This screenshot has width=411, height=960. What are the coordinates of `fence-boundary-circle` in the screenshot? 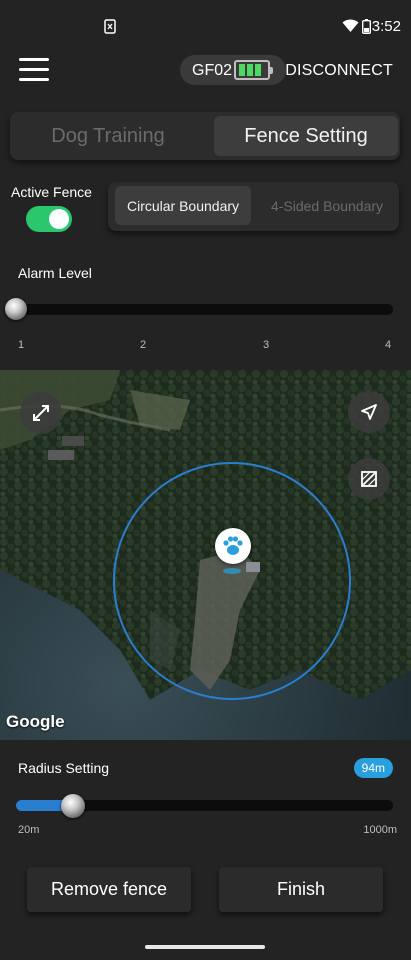 It's located at (232, 581).